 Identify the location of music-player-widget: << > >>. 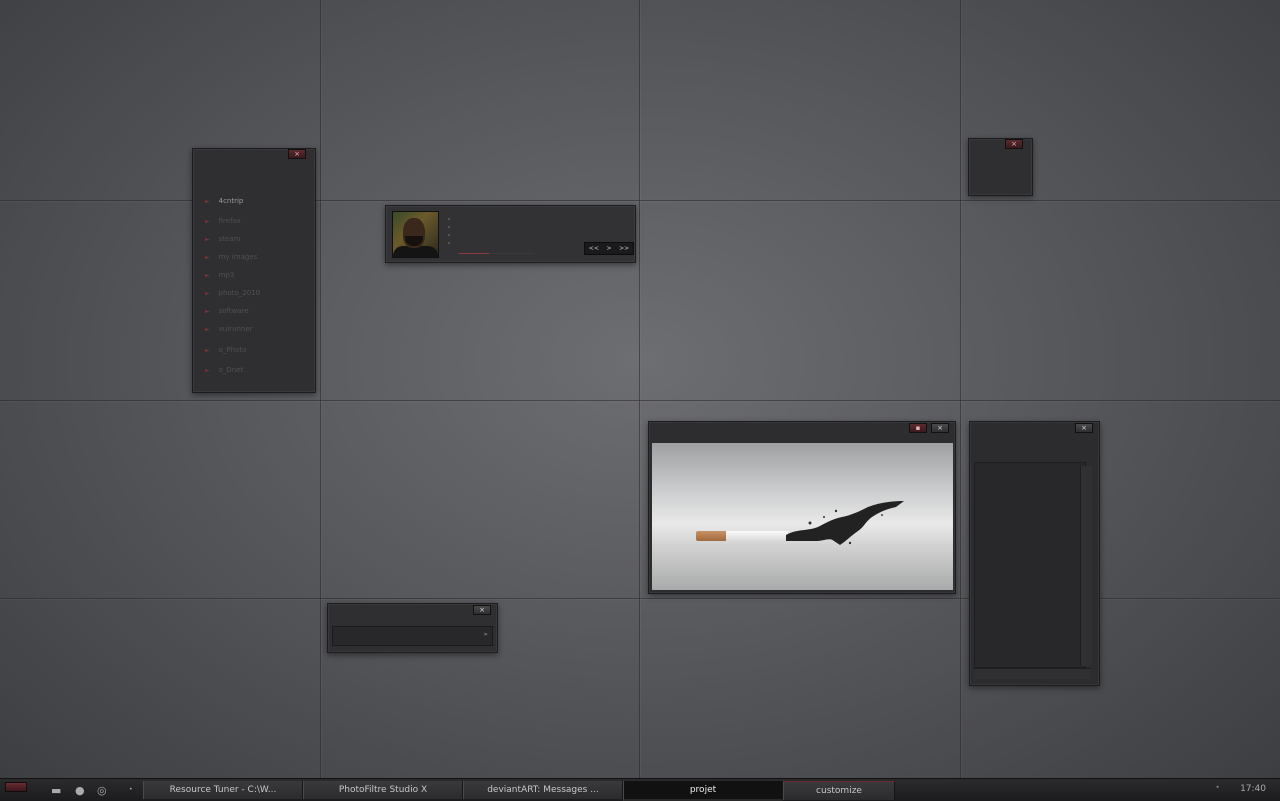
(510, 234).